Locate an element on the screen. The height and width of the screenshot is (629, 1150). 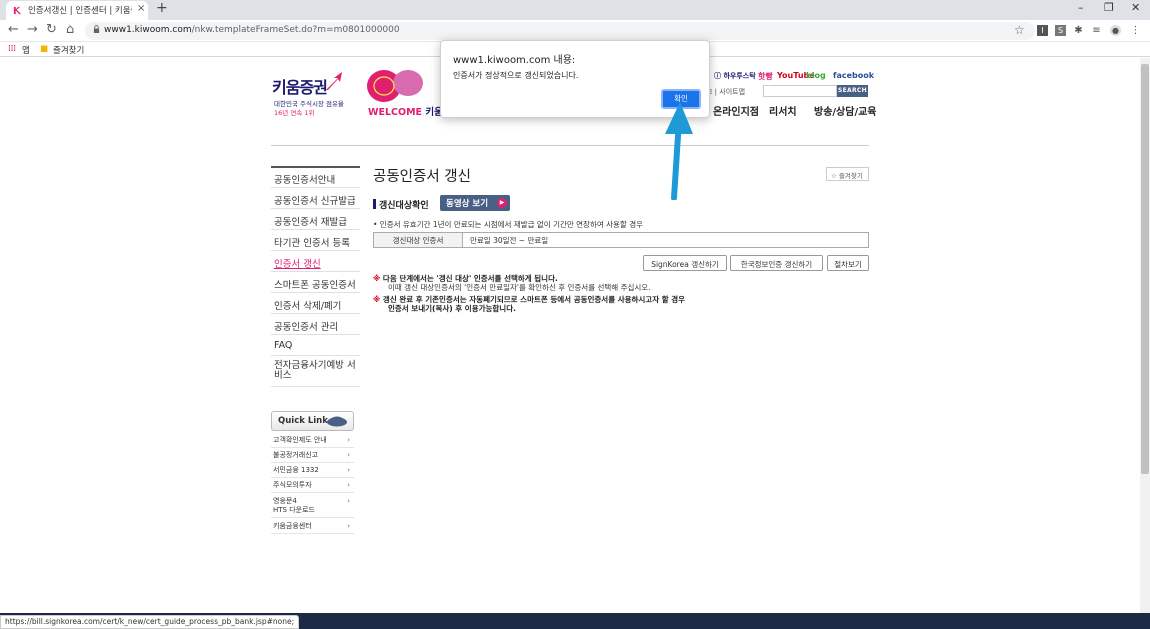
lnb-cert-register: 타기관 인증서 등록 is located at coordinates (315, 241).